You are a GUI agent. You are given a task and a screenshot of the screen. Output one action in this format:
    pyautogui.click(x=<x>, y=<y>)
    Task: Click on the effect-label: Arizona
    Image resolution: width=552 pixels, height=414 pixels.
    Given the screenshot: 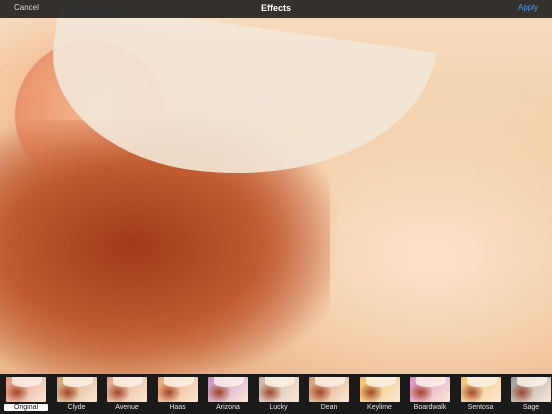 What is the action you would take?
    pyautogui.click(x=228, y=407)
    